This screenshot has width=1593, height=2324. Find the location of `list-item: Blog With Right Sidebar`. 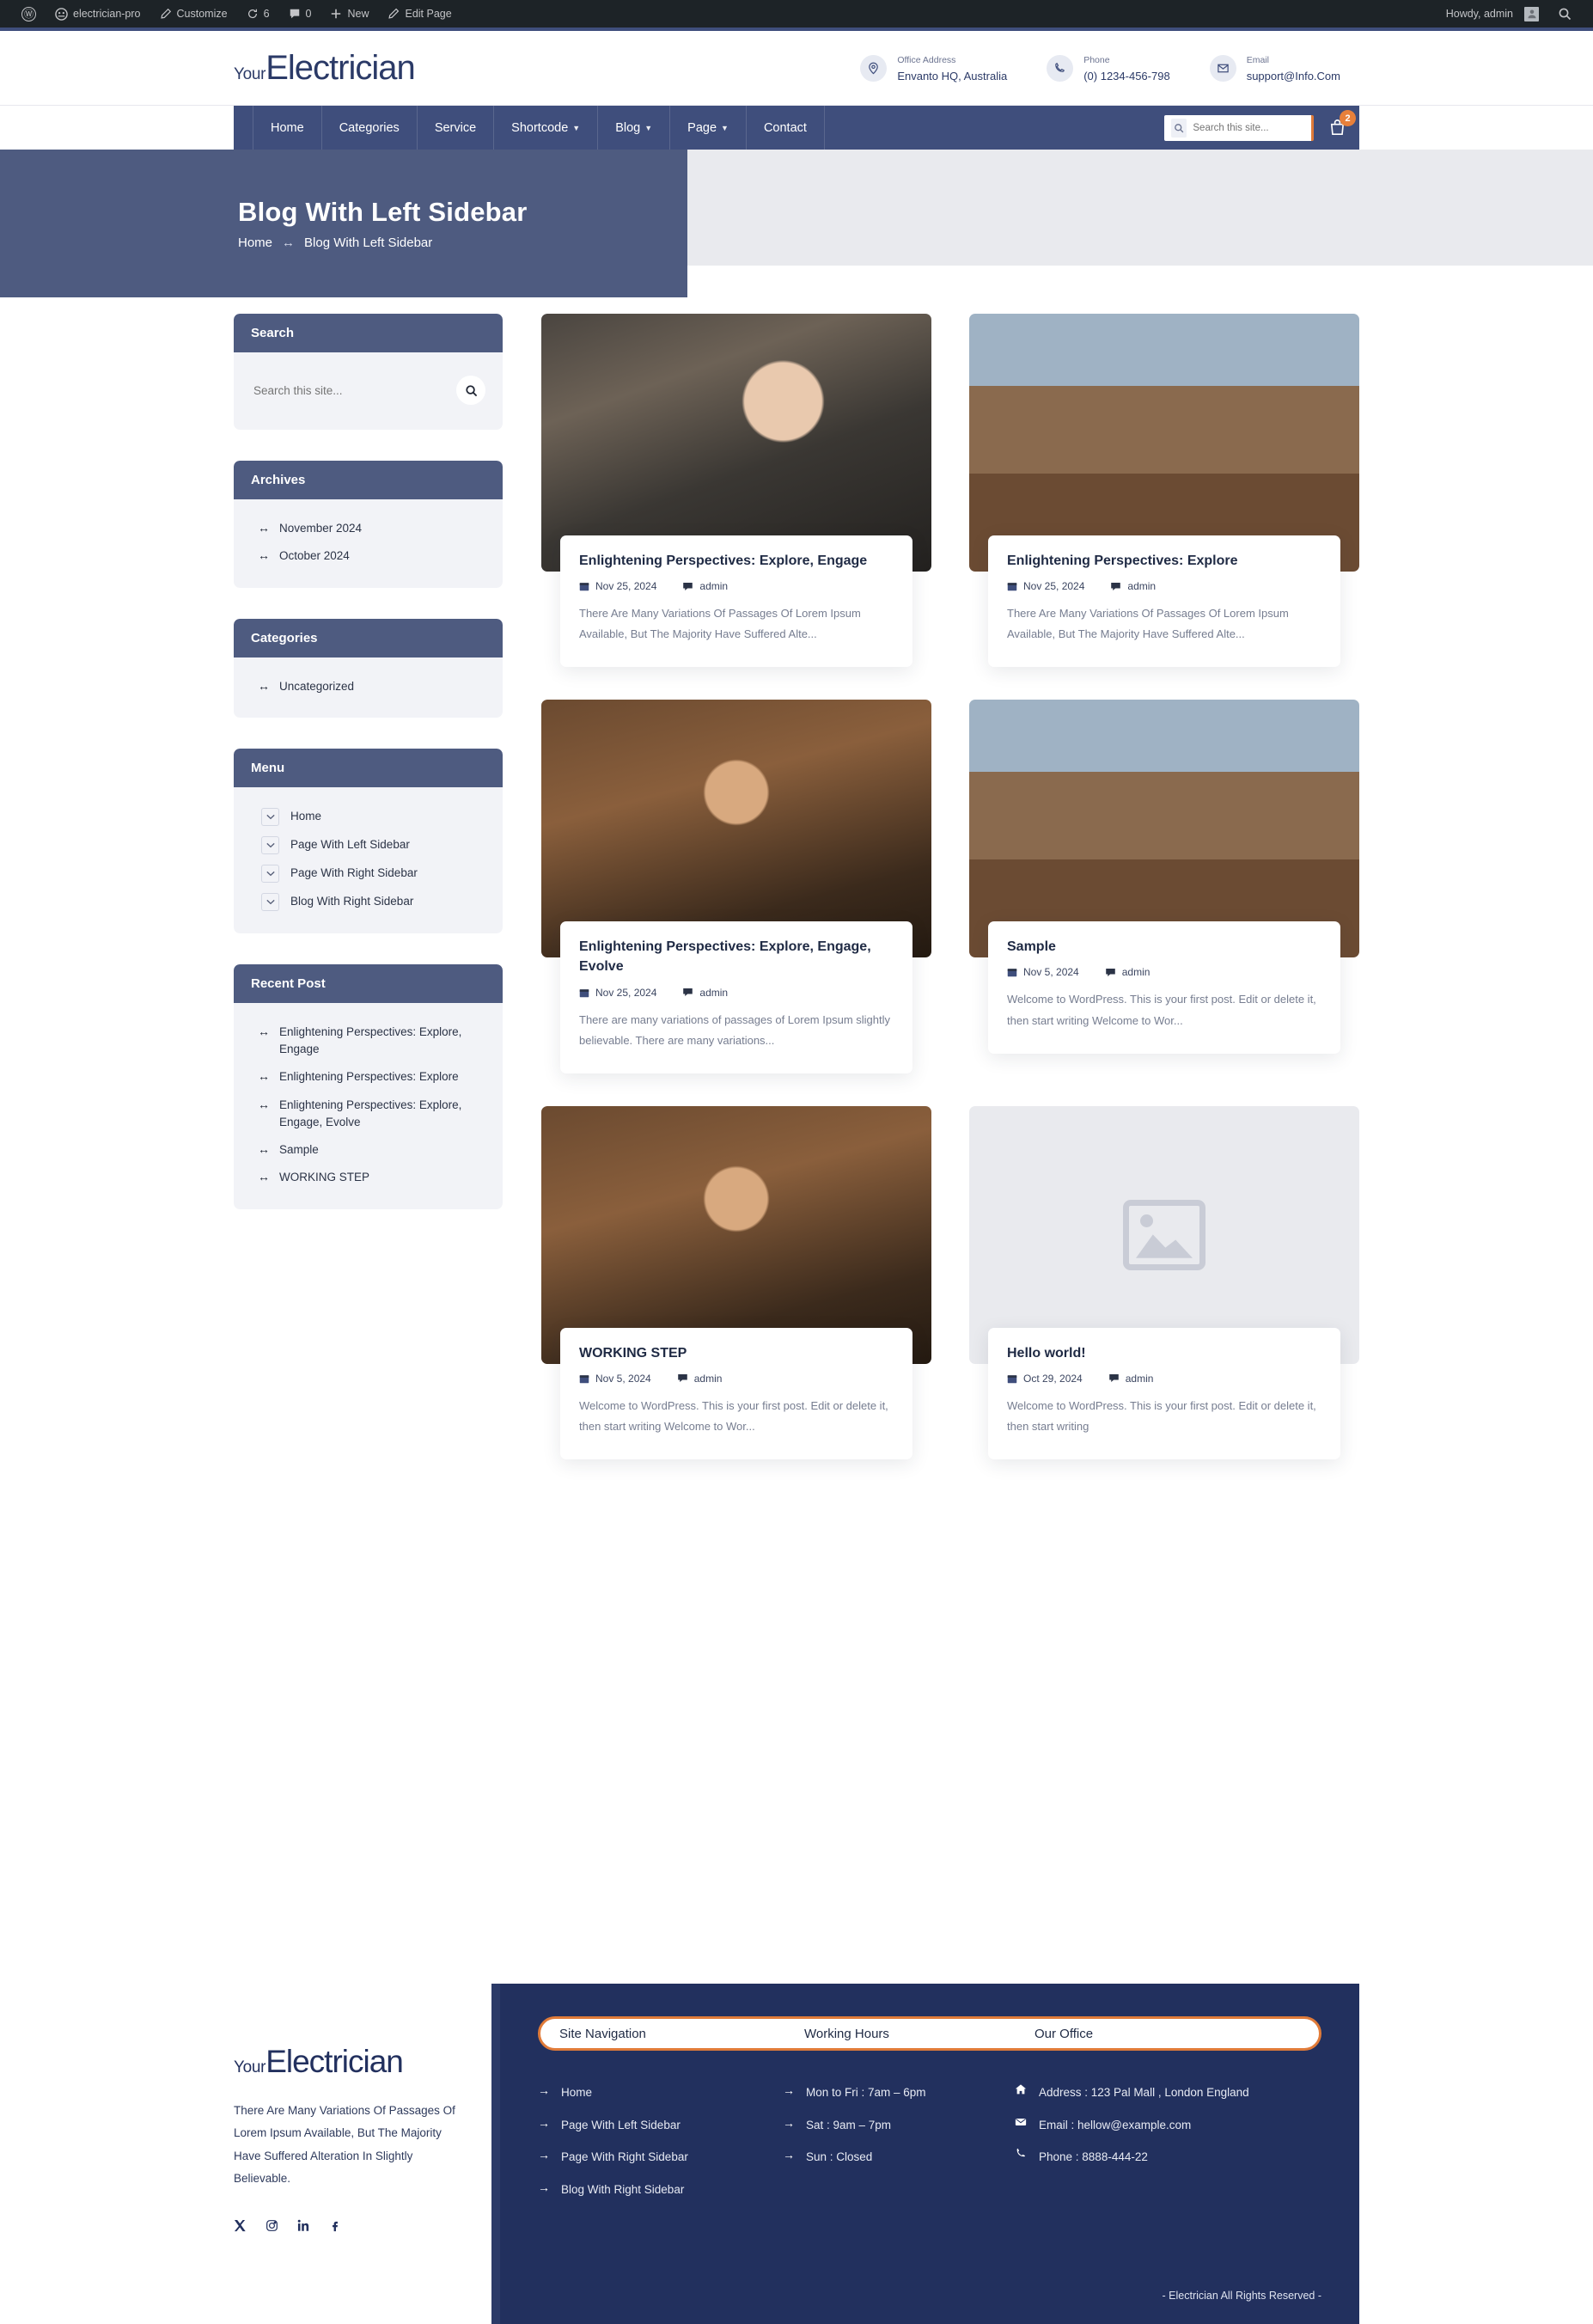

list-item: Blog With Right Sidebar is located at coordinates (368, 902).